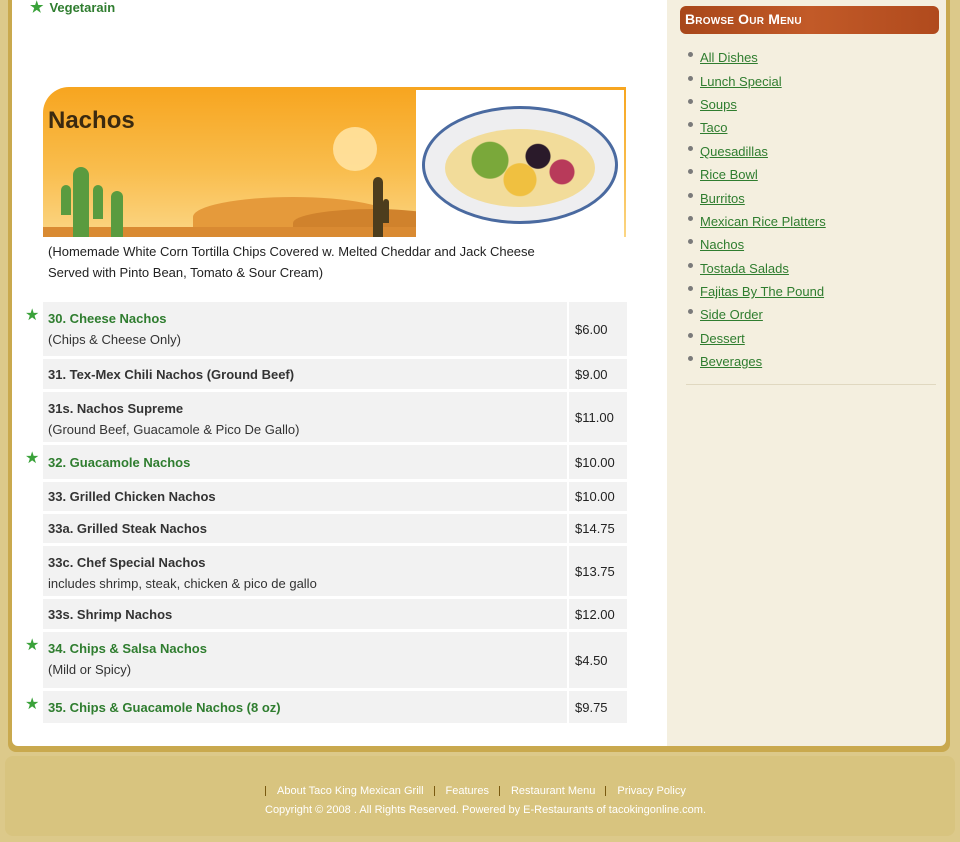 The height and width of the screenshot is (842, 960). What do you see at coordinates (116, 408) in the screenshot?
I see `menu-item-name: 31s. Nachos Supreme` at bounding box center [116, 408].